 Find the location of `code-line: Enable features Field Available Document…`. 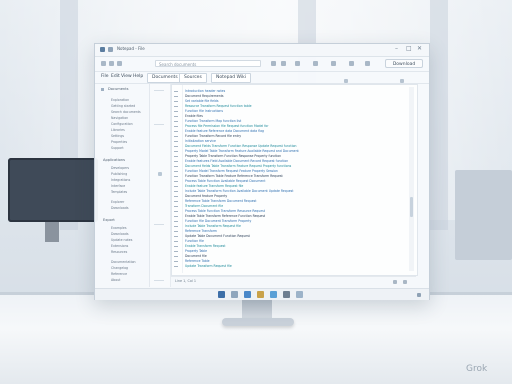

code-line: Enable features Field Available Document… is located at coordinates (236, 161).